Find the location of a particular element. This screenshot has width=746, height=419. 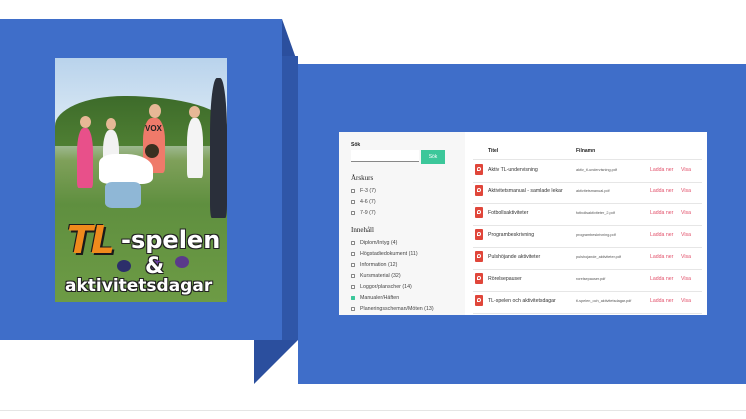

content-filter-title: Innehåll is located at coordinates (362, 230).